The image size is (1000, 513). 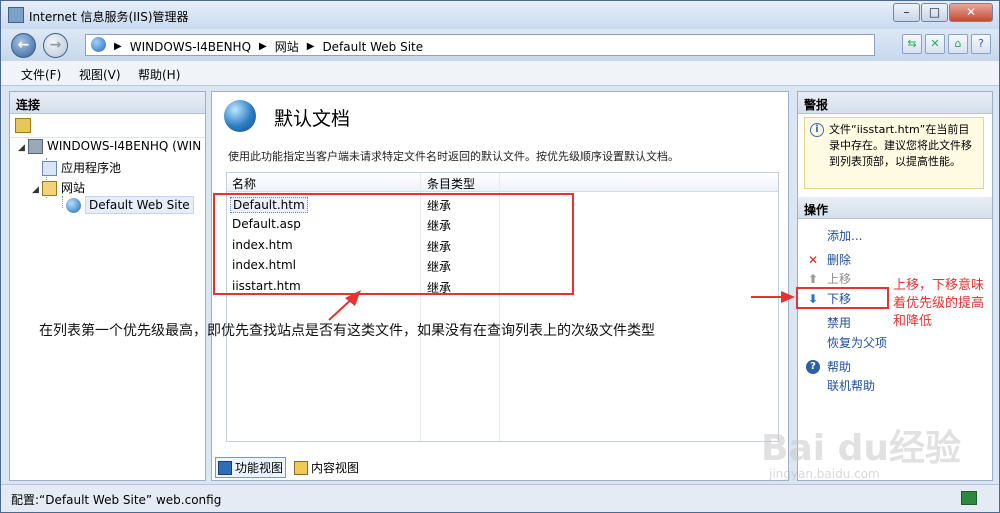 I want to click on watermark-url: jingyan.baidu.com, so click(x=824, y=474).